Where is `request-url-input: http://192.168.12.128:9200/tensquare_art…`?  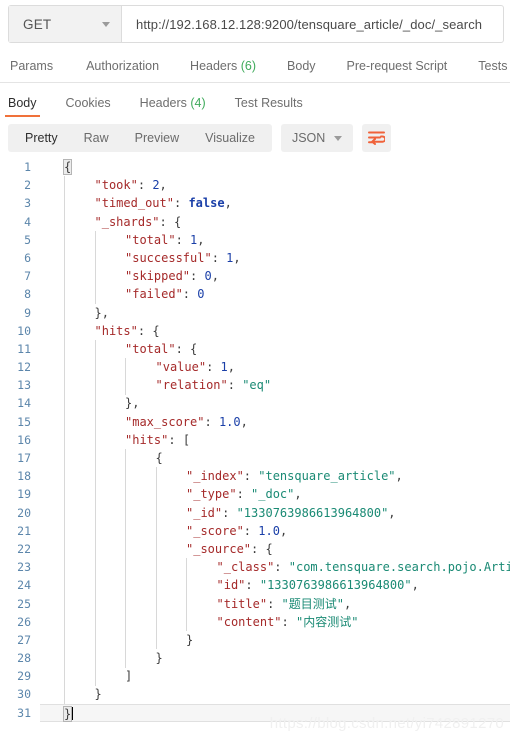 request-url-input: http://192.168.12.128:9200/tensquare_art… is located at coordinates (312, 24).